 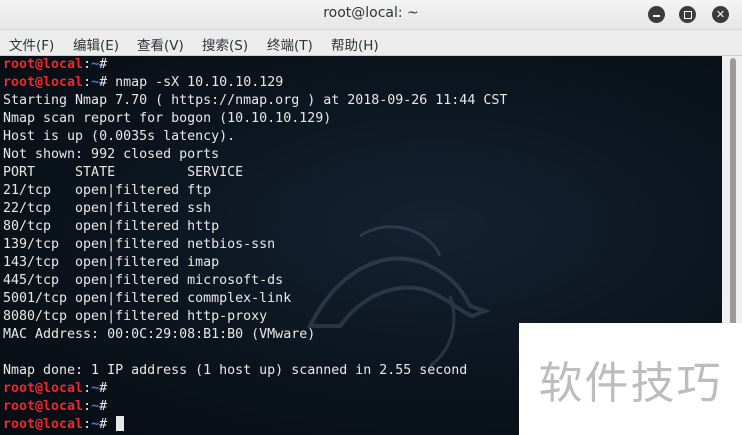 I want to click on terminal-output-line: Host is up (0.0035s latency)., so click(x=255, y=137).